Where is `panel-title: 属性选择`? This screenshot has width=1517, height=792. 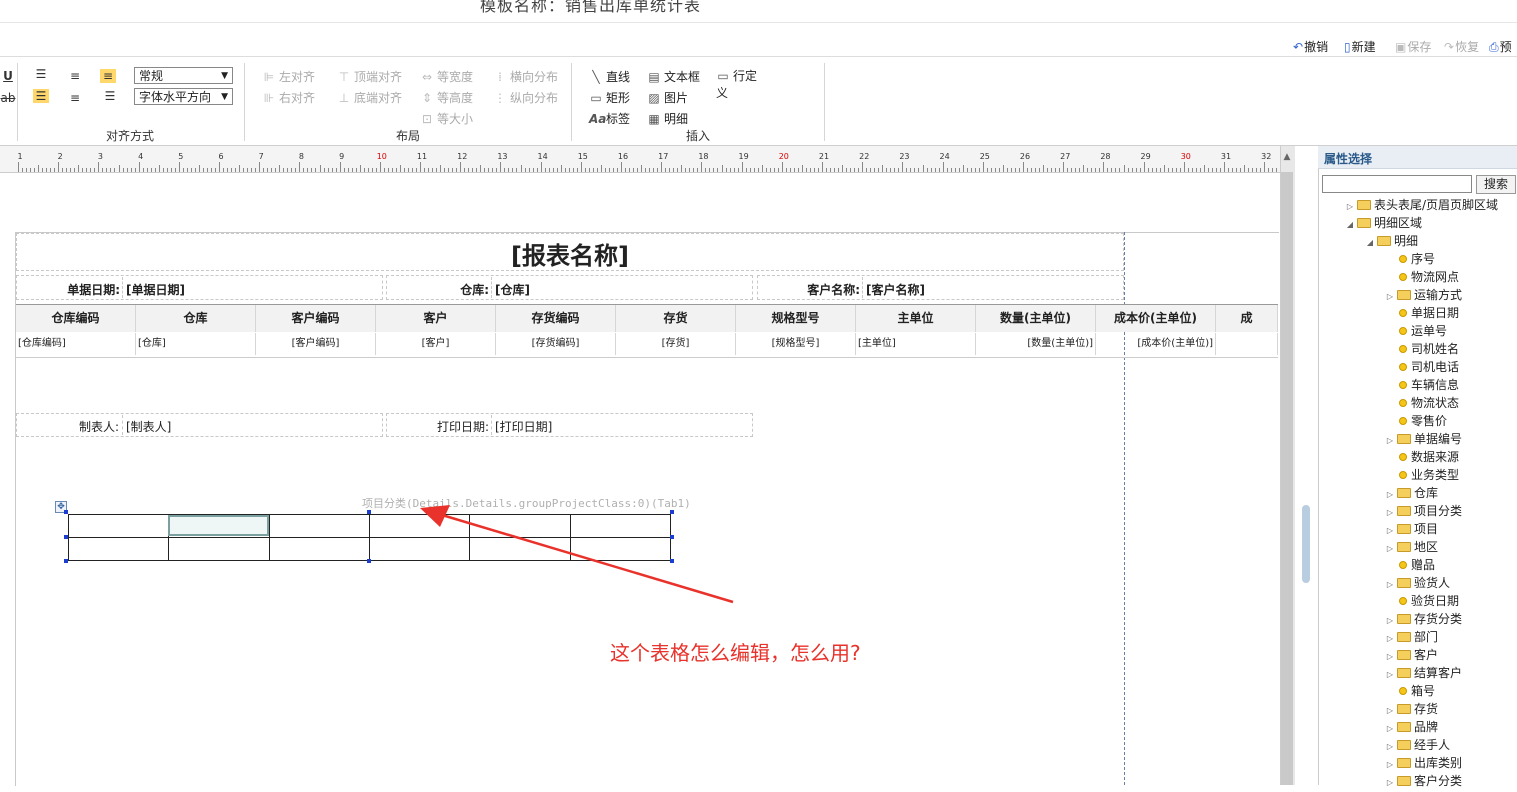
panel-title: 属性选择 is located at coordinates (1348, 159).